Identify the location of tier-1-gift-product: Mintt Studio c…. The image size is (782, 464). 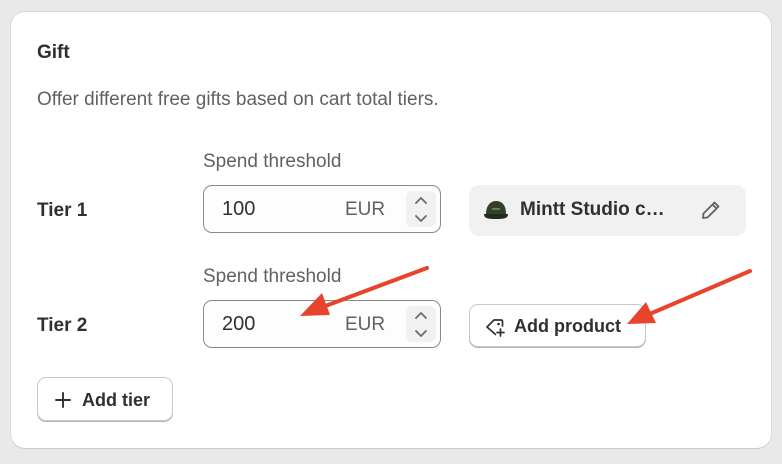
(607, 210).